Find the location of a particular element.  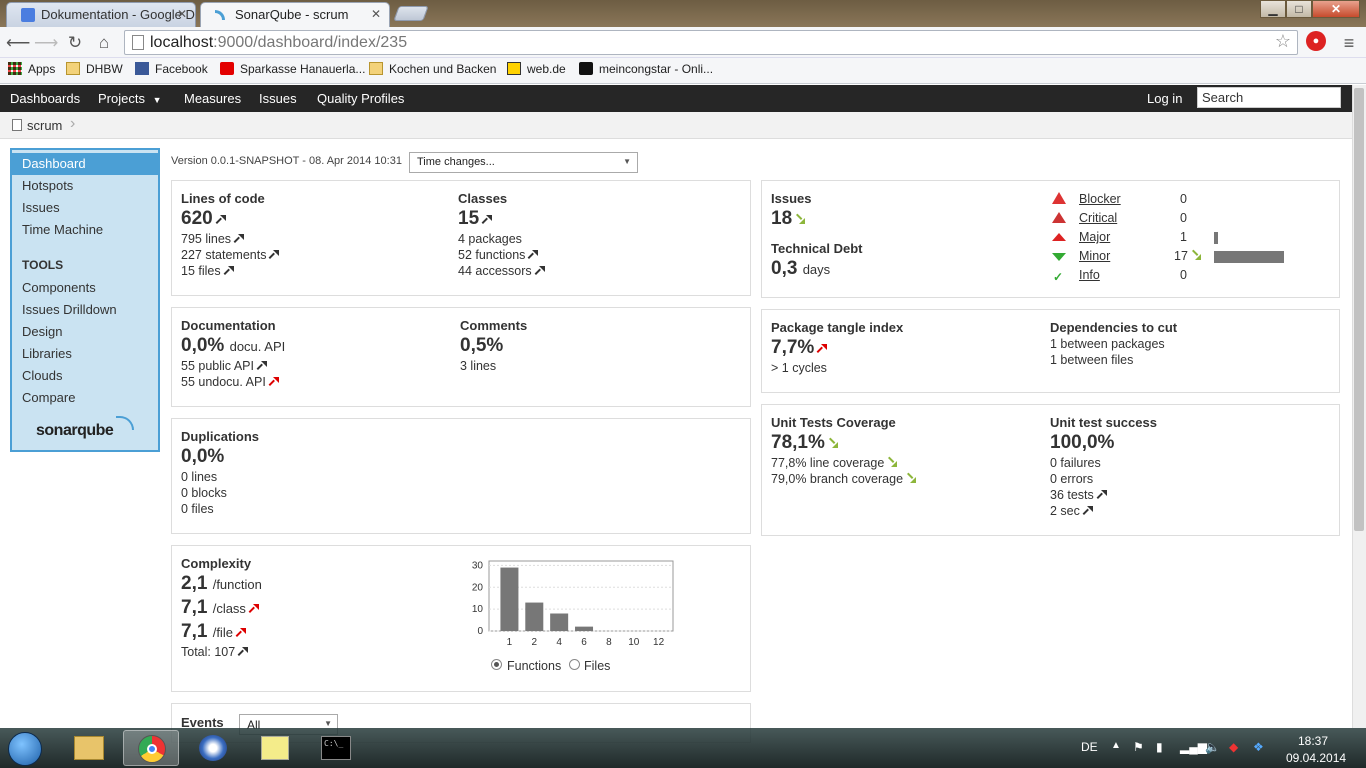

breadcrumb-project: scrum is located at coordinates (44, 125).